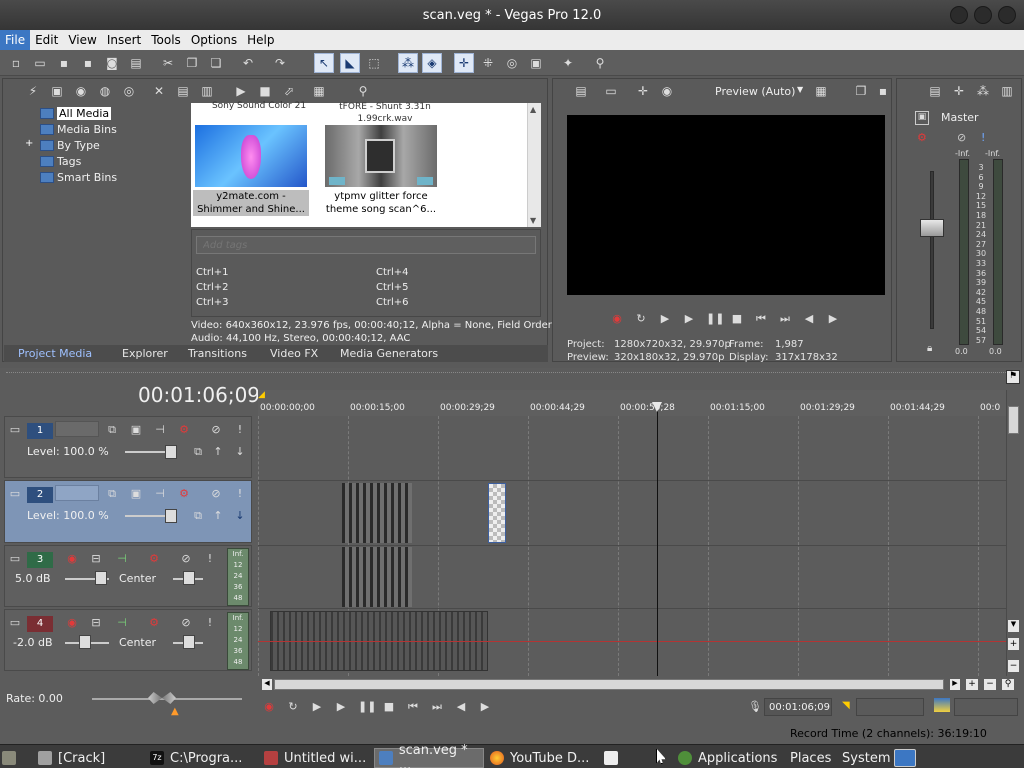 The image size is (1024, 768). I want to click on playhead-cursor, so click(657, 540).